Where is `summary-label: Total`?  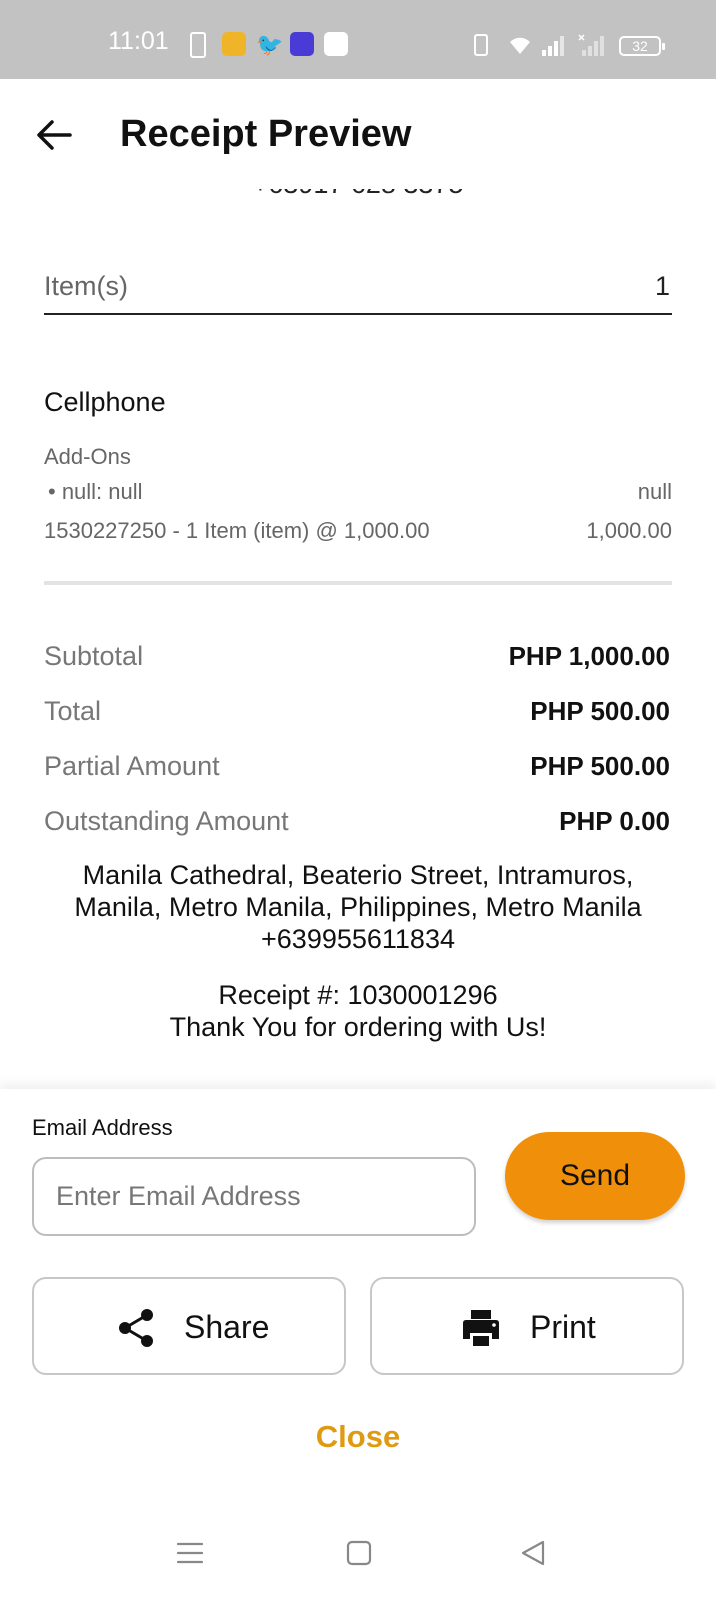 summary-label: Total is located at coordinates (73, 711).